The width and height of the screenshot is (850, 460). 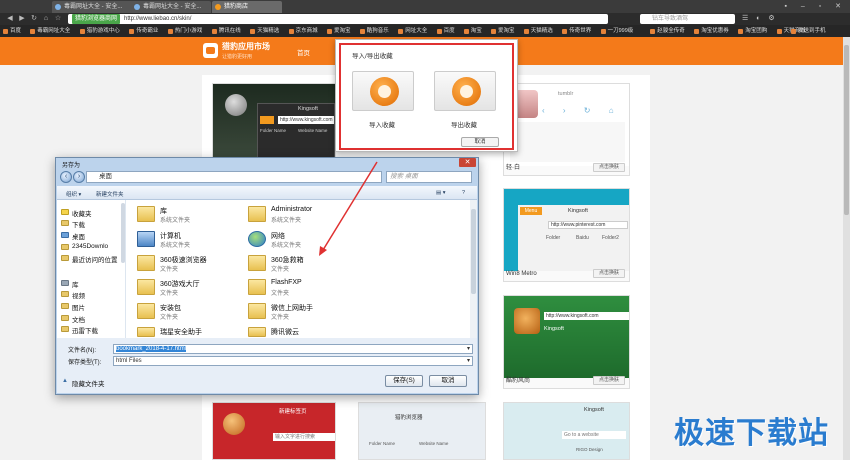 What do you see at coordinates (72, 224) in the screenshot?
I see `tree-item: 下载` at bounding box center [72, 224].